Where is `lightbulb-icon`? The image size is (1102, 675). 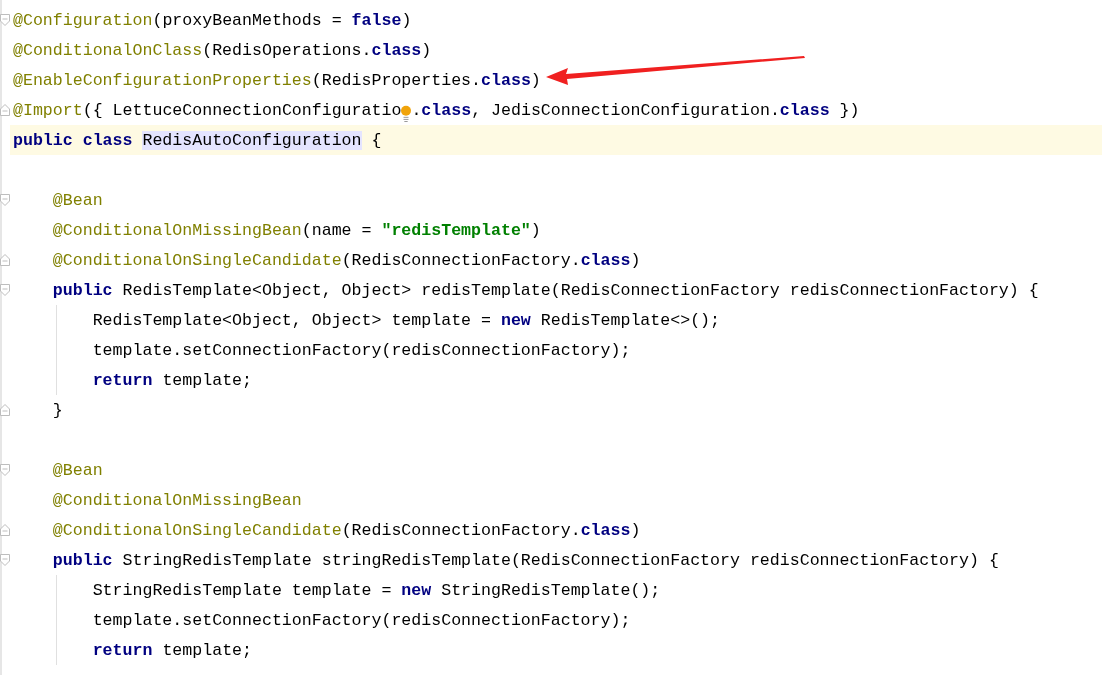
lightbulb-icon is located at coordinates (406, 114).